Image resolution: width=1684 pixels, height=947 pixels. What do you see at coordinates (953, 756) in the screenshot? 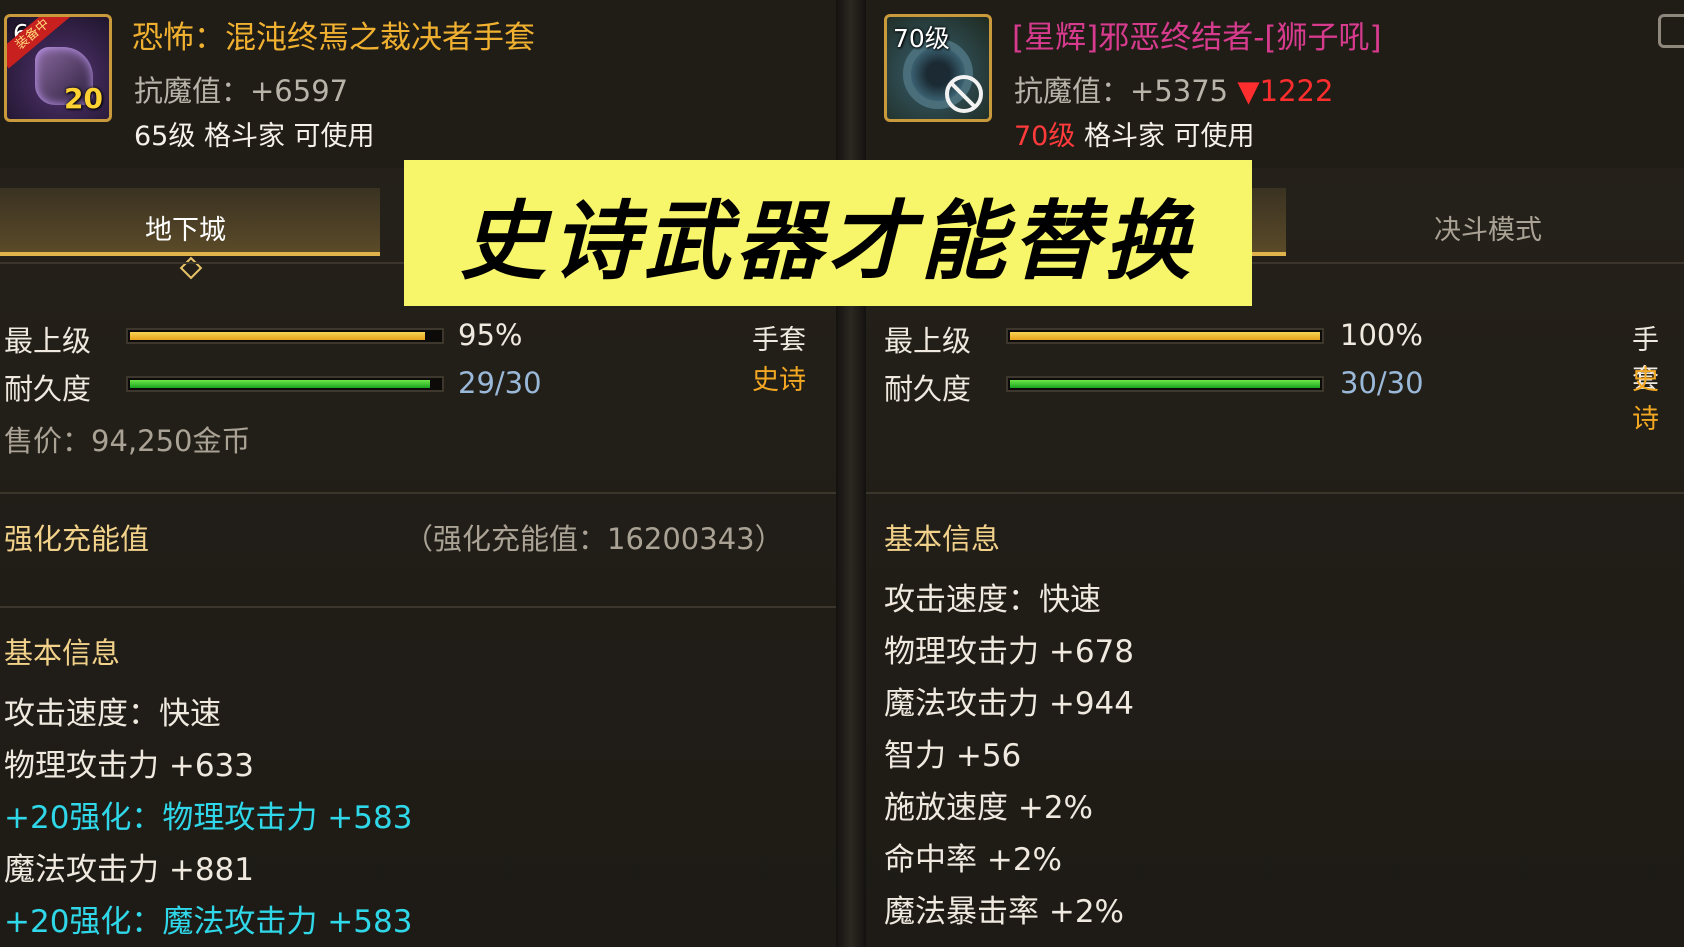
I see `stat-line: 智力 +56` at bounding box center [953, 756].